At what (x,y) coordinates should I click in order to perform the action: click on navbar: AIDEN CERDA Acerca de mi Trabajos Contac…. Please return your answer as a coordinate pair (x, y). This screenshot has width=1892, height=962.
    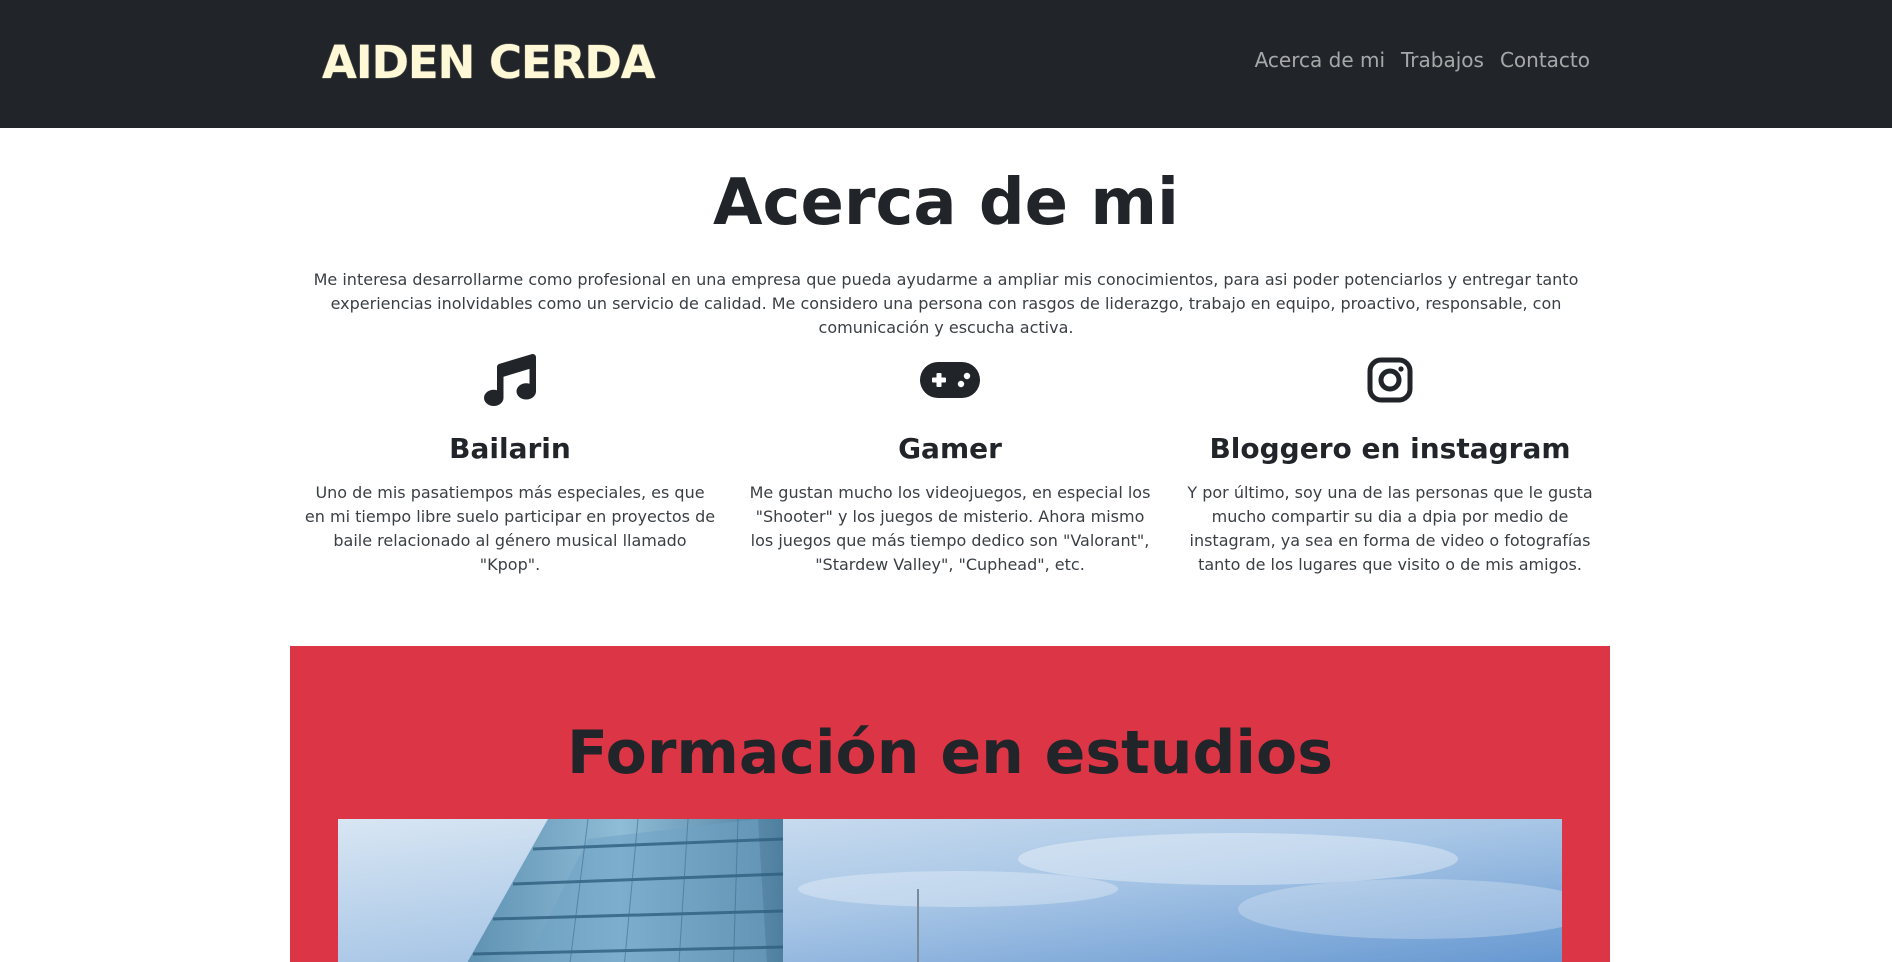
    Looking at the image, I should click on (946, 64).